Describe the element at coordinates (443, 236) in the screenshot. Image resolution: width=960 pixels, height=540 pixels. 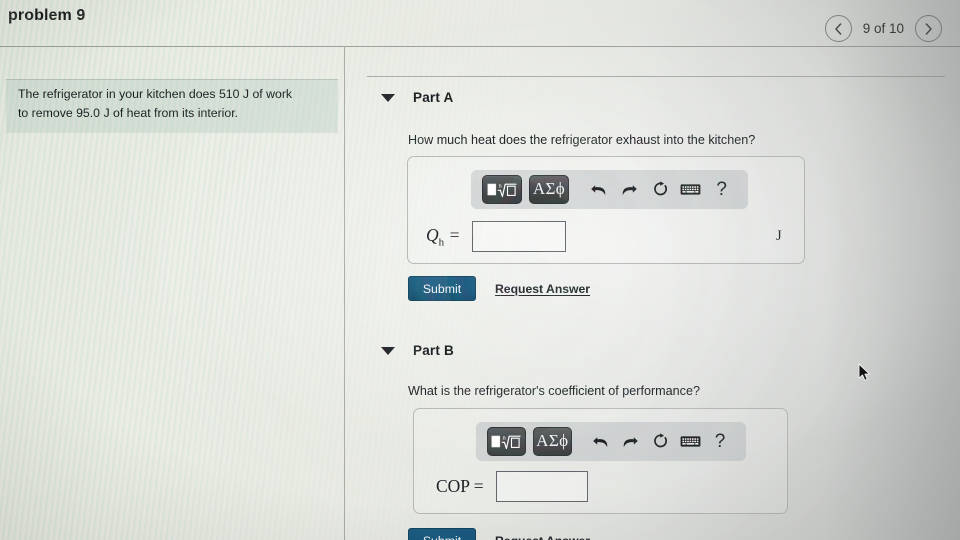
I see `part-a-variable-label: Qh =` at that location.